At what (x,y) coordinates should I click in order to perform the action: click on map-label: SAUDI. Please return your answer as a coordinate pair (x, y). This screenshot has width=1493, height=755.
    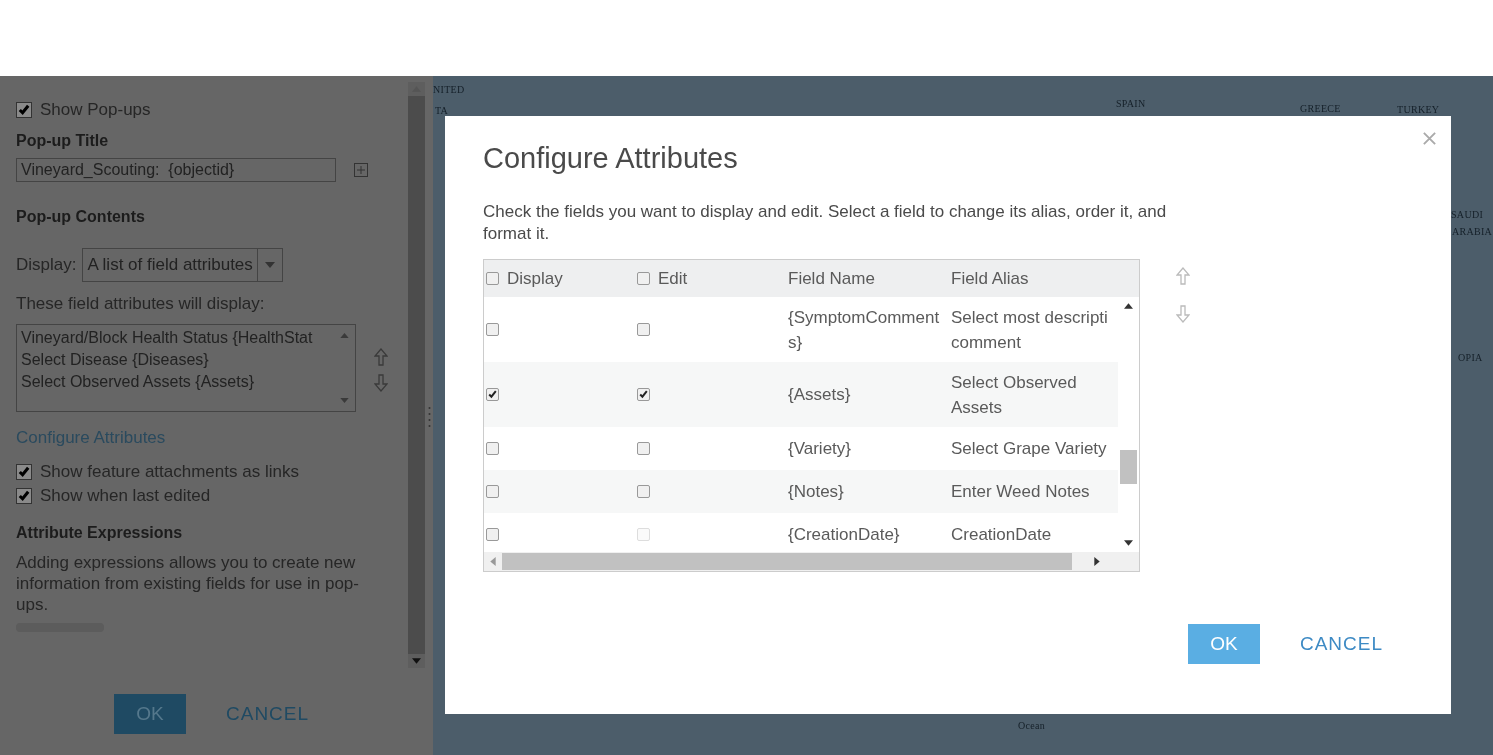
    Looking at the image, I should click on (1467, 214).